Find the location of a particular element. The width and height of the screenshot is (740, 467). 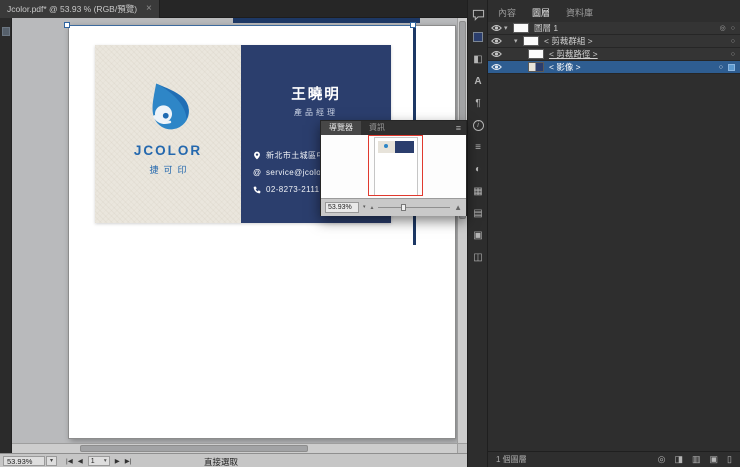

paragraph-icon: ¶ is located at coordinates (478, 103).